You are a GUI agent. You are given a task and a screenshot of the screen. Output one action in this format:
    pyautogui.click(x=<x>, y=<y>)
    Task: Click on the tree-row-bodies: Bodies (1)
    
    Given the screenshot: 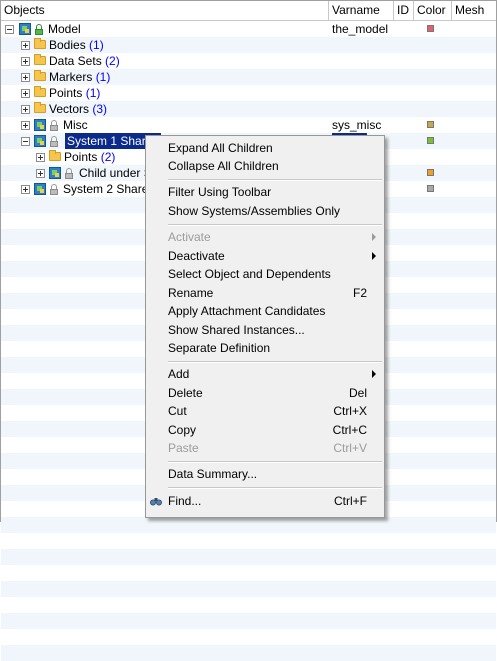 What is the action you would take?
    pyautogui.click(x=248, y=45)
    